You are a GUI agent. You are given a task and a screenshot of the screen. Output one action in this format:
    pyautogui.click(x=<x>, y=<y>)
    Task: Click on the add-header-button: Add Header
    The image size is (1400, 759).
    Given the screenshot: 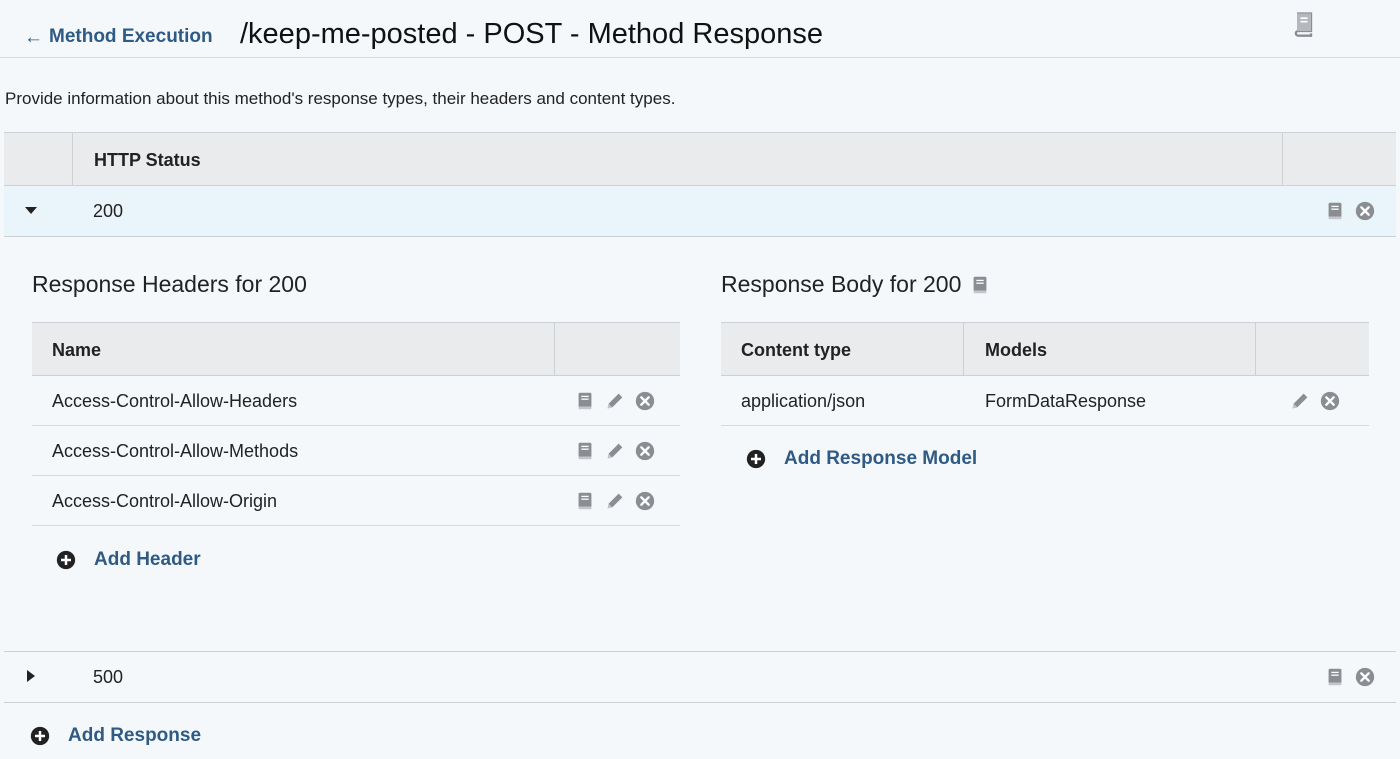 What is the action you would take?
    pyautogui.click(x=128, y=560)
    